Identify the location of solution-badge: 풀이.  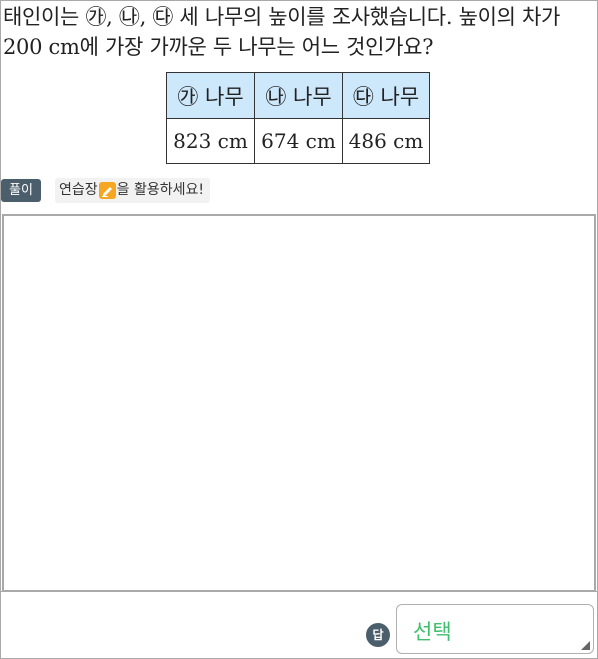
(21, 190).